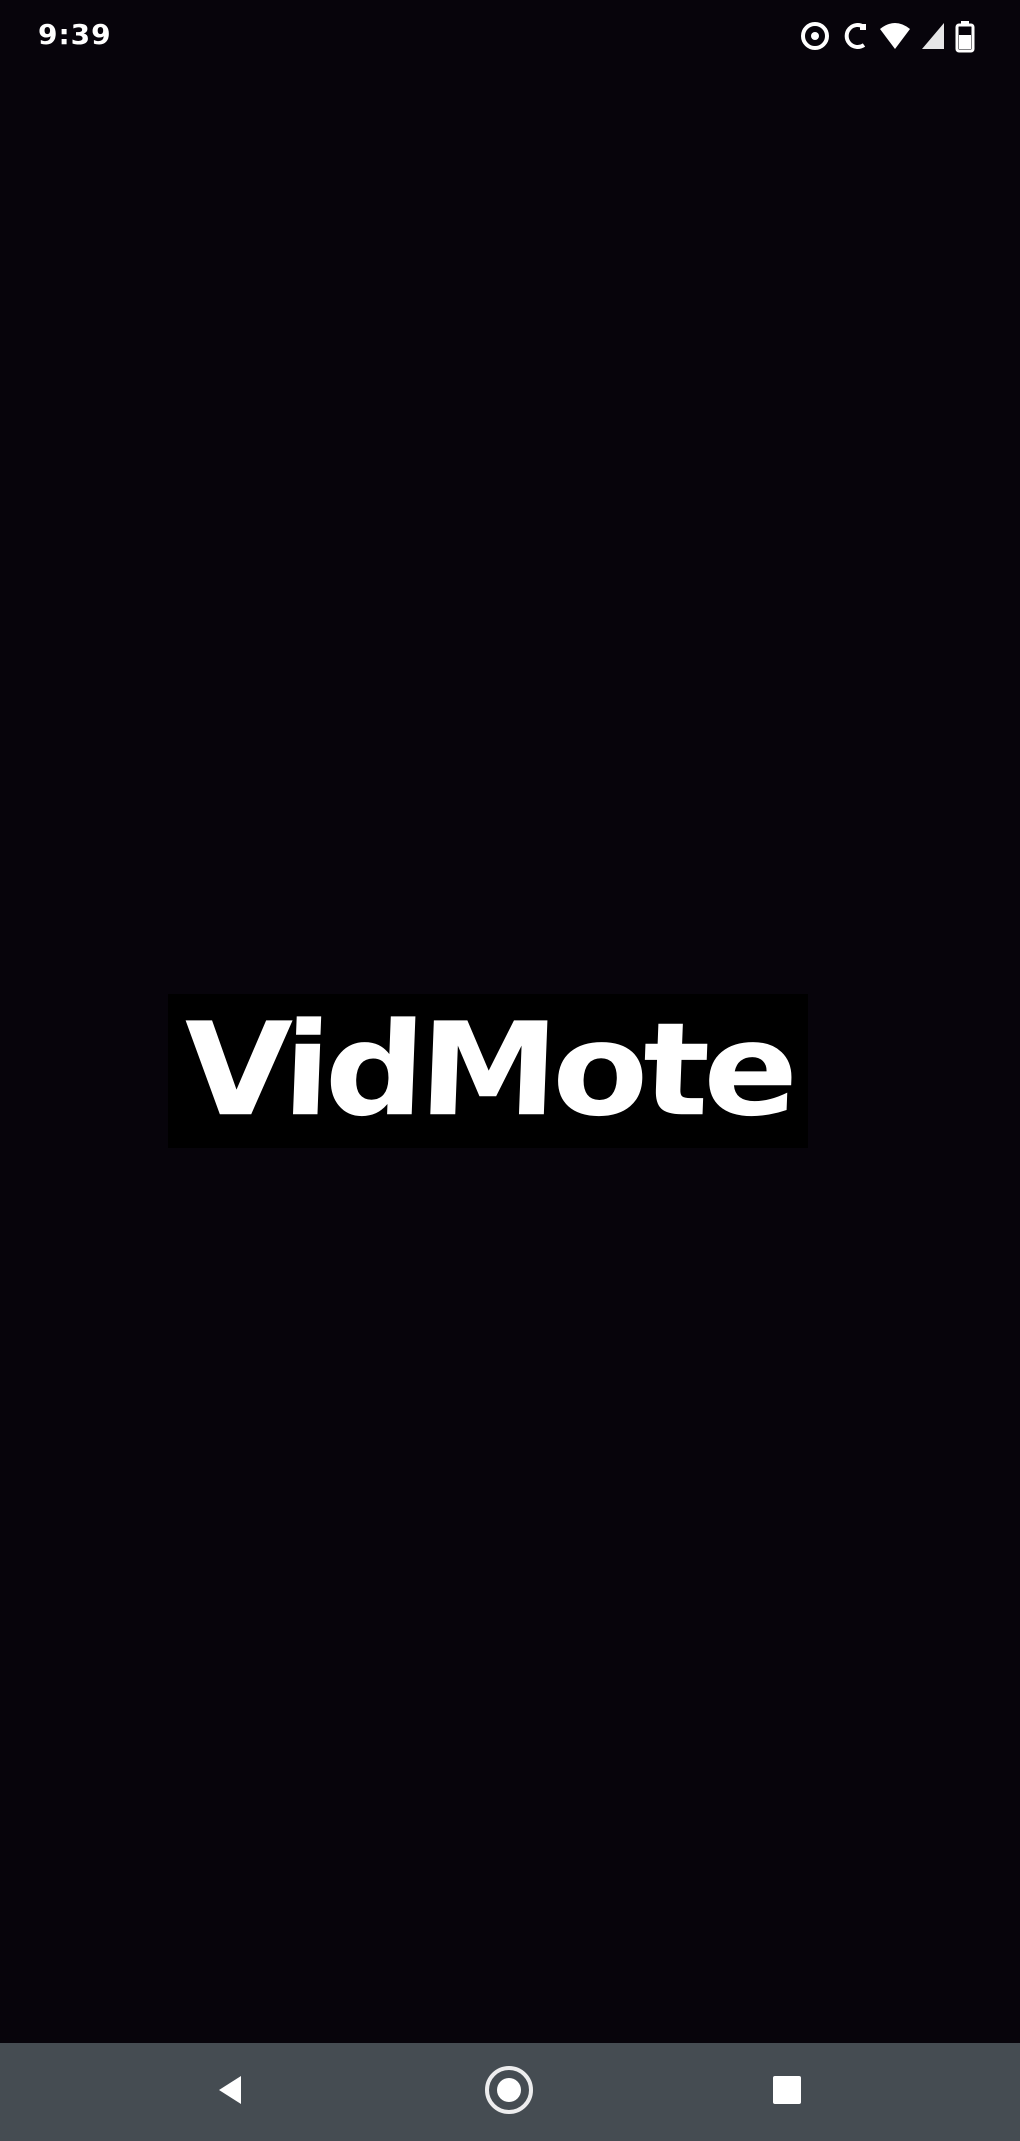  I want to click on navigation-bar, so click(510, 2092).